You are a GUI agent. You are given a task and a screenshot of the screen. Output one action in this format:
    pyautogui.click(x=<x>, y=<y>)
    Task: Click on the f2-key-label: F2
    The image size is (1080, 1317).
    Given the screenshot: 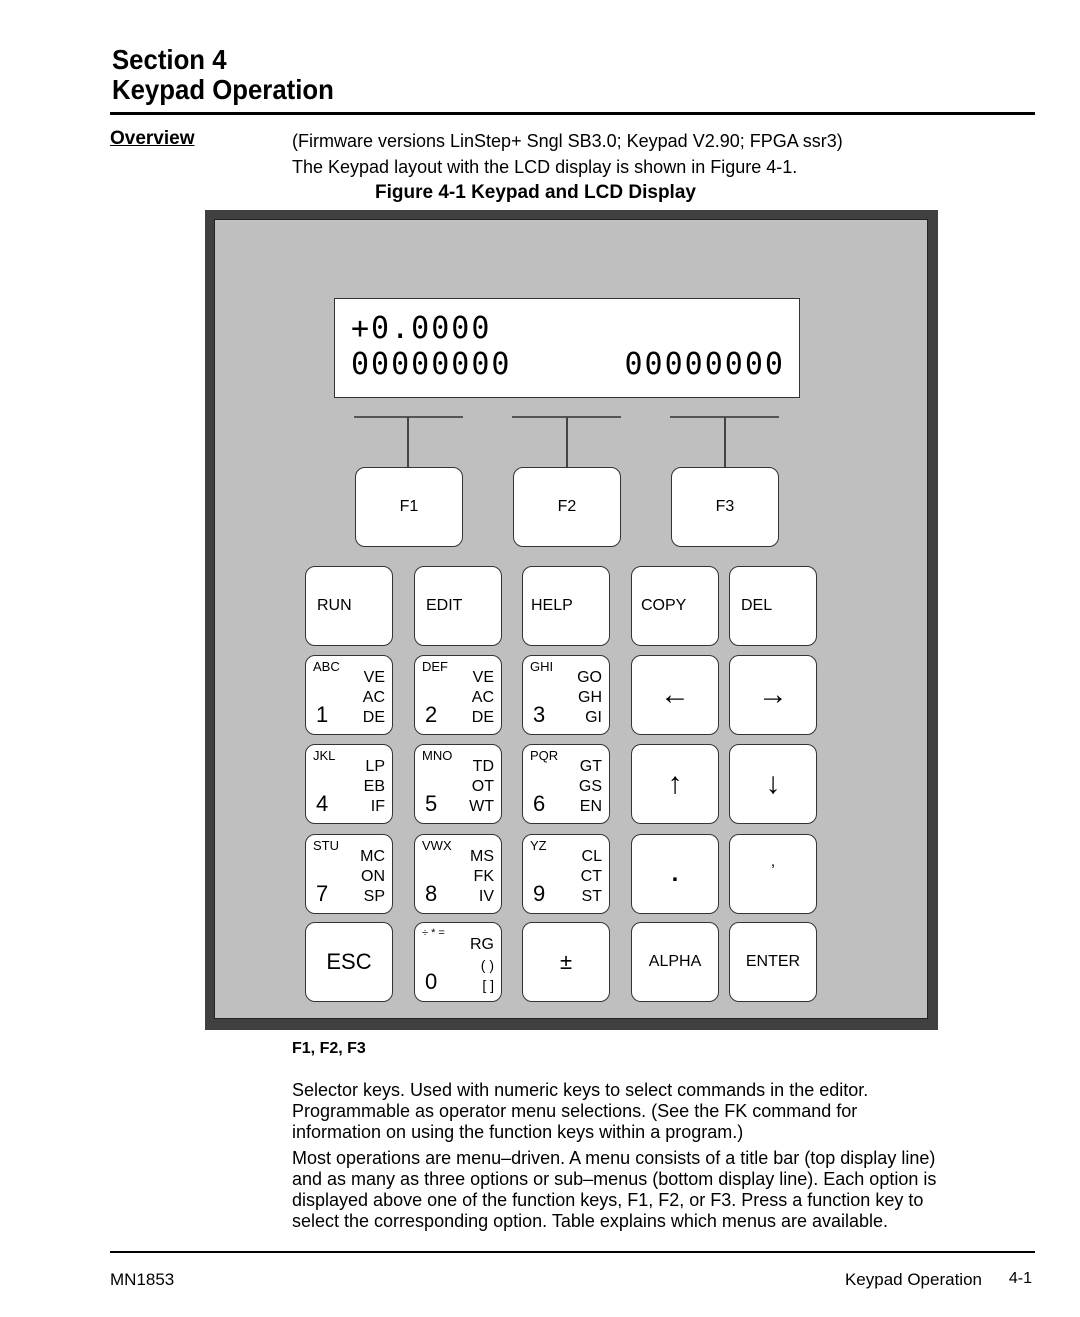 What is the action you would take?
    pyautogui.click(x=567, y=506)
    